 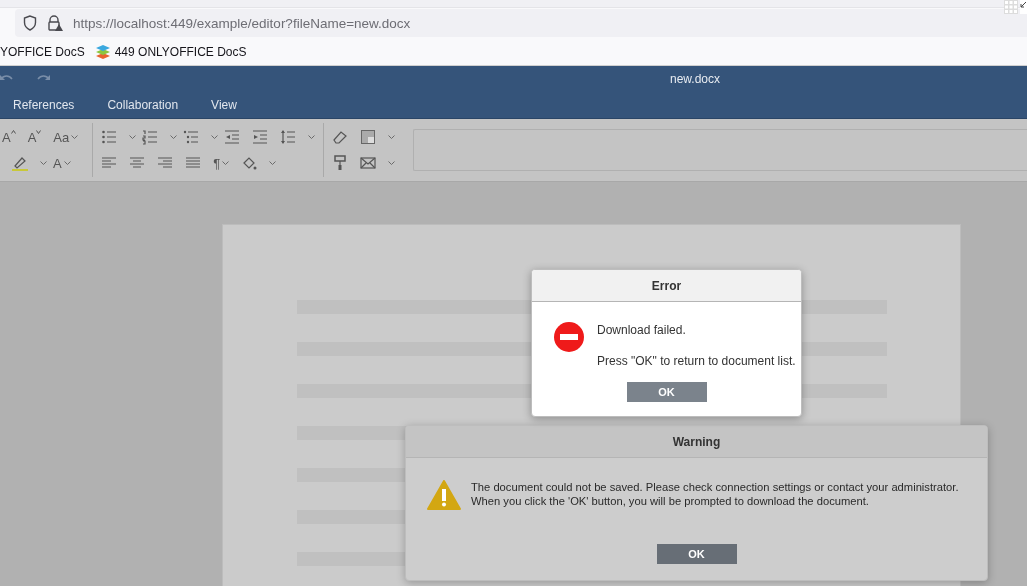 I want to click on line-spacing-icon, so click(x=288, y=137).